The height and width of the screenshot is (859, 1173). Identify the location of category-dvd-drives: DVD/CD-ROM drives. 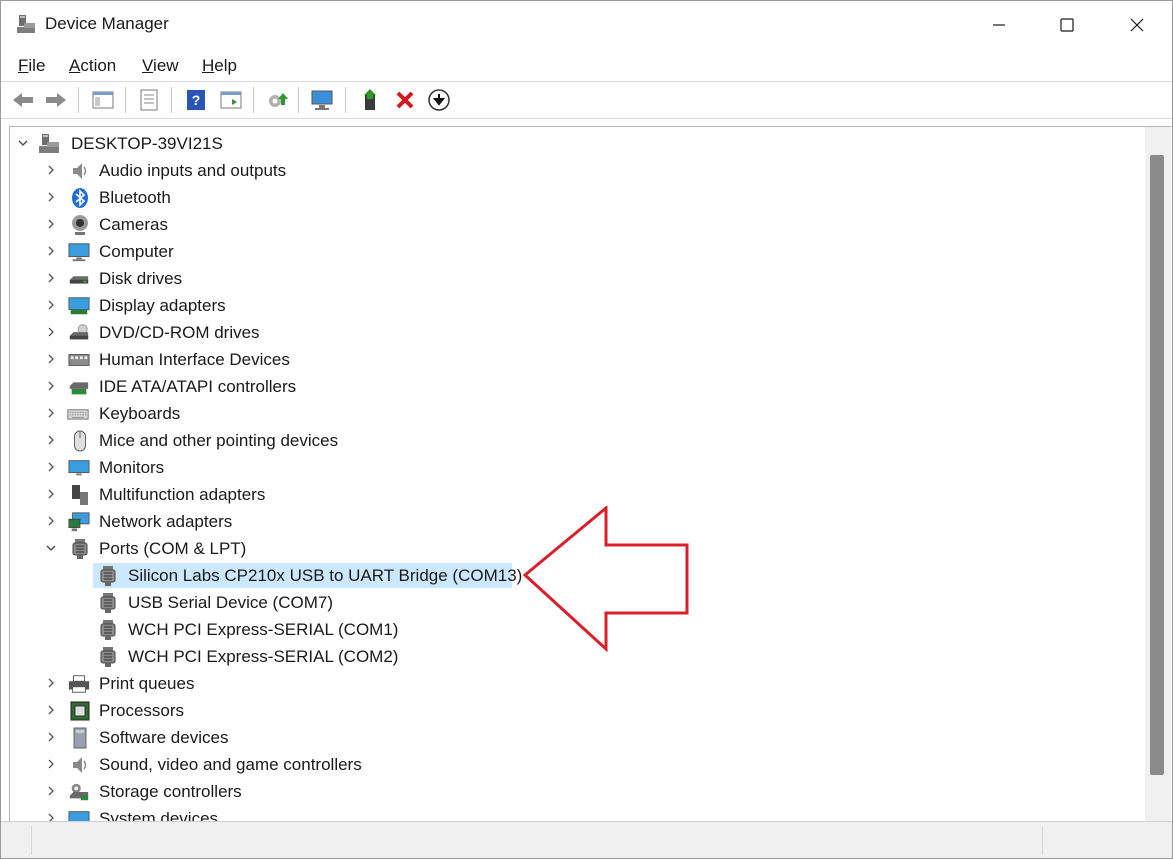
(578, 332).